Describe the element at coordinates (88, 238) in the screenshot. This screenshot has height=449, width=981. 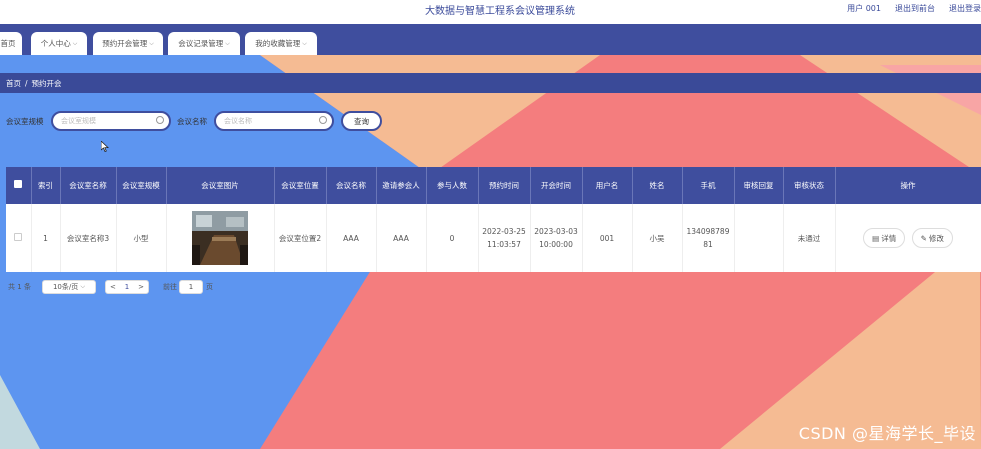
I see `cell-room-name: 会议室名称3` at that location.